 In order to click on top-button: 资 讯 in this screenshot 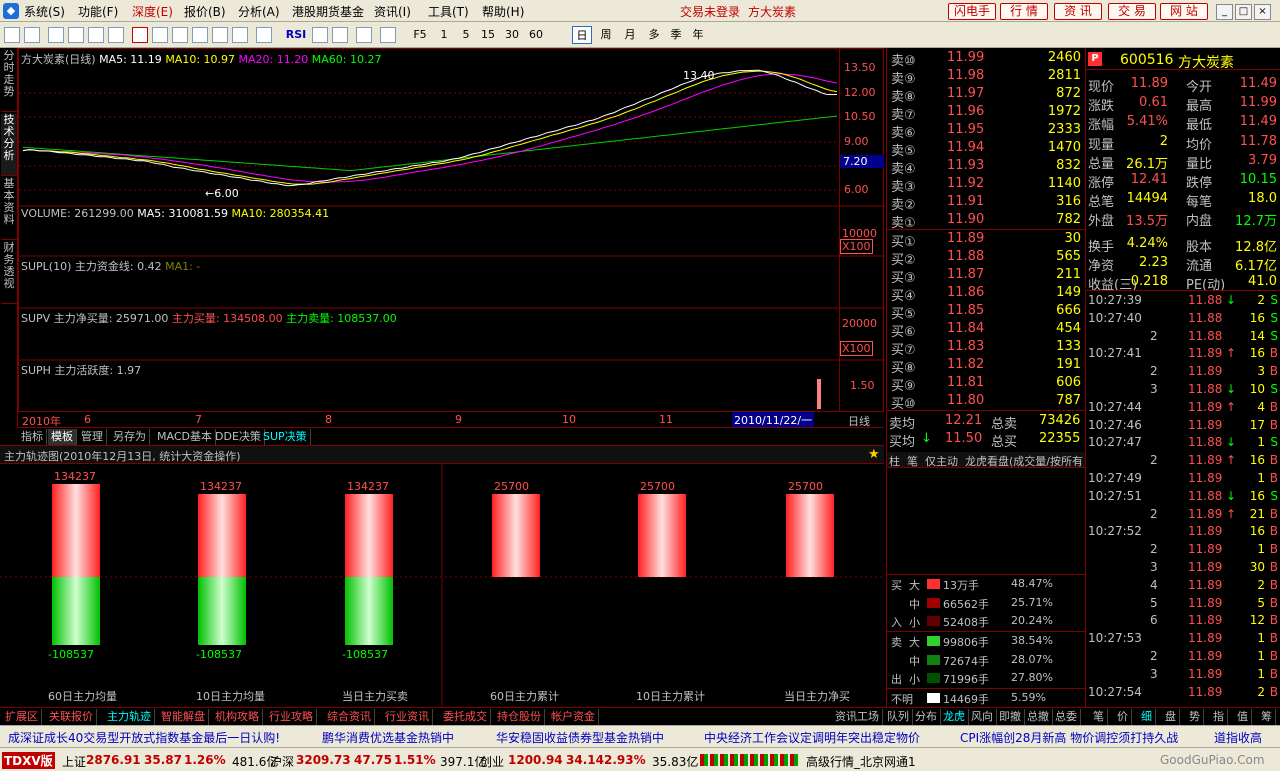, I will do `click(1078, 11)`.